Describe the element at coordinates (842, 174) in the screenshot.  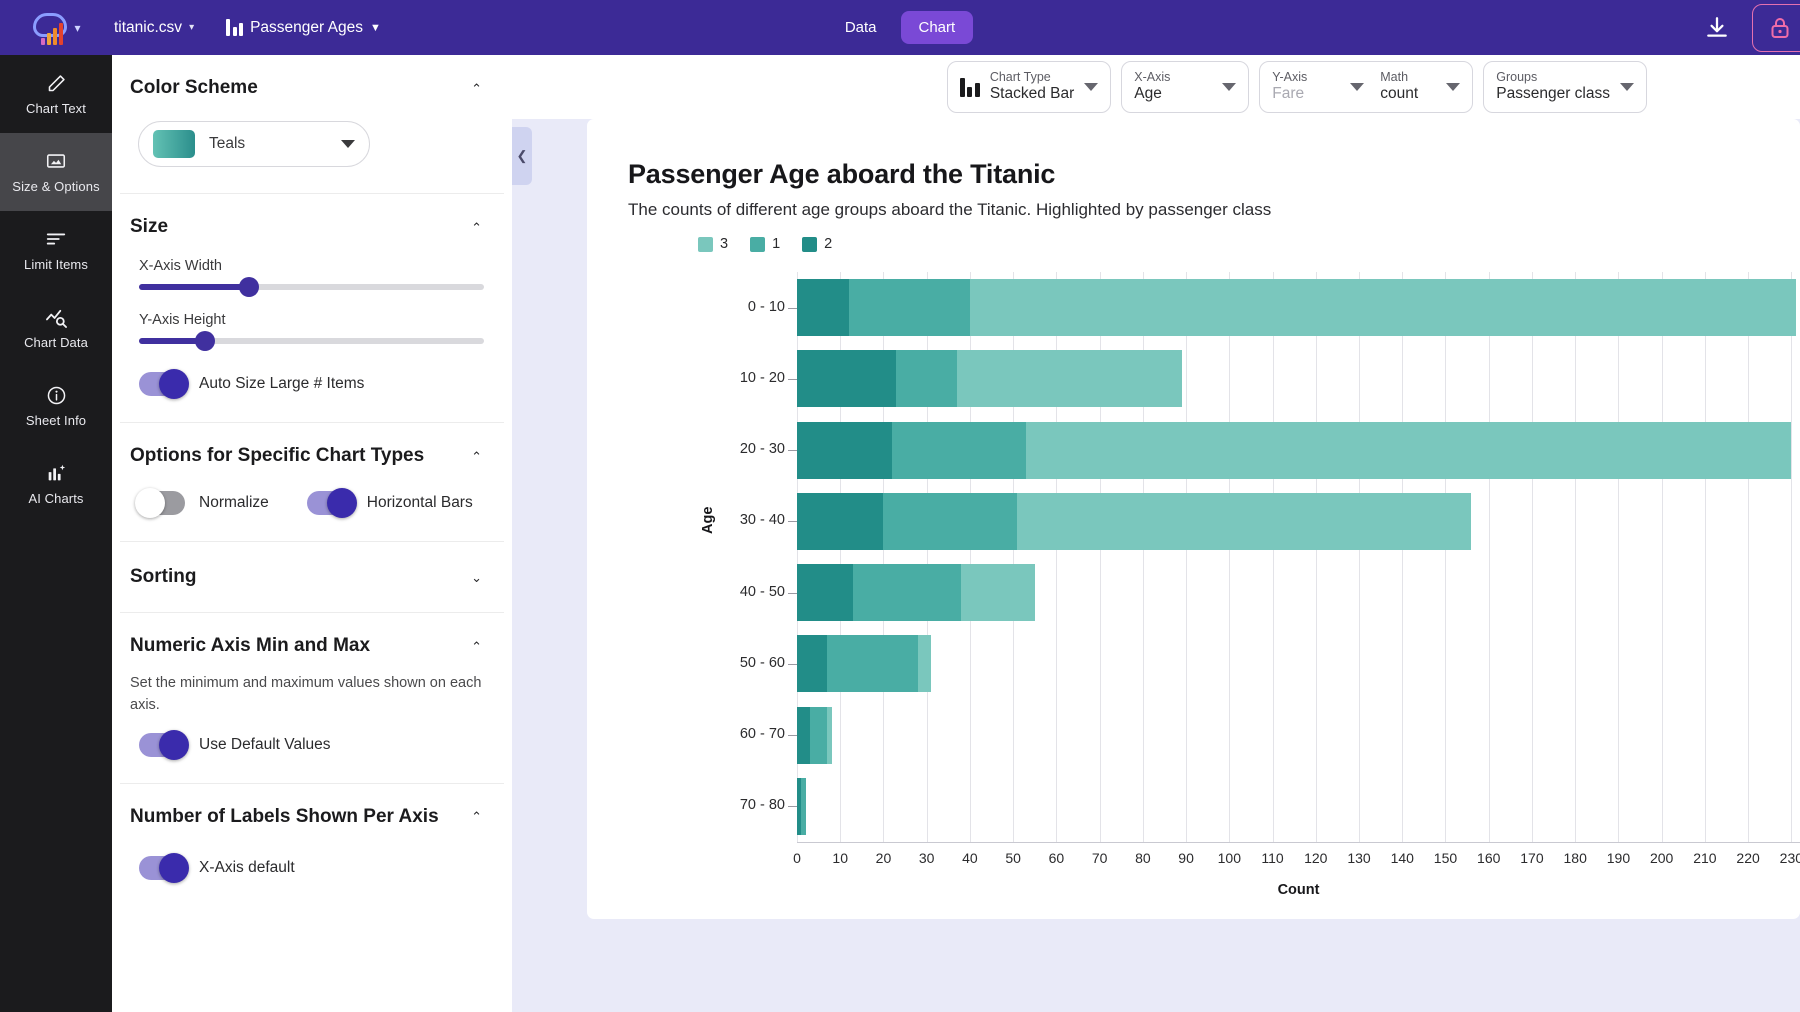
I see `chart-title: Passenger Age aboard the Titanic` at that location.